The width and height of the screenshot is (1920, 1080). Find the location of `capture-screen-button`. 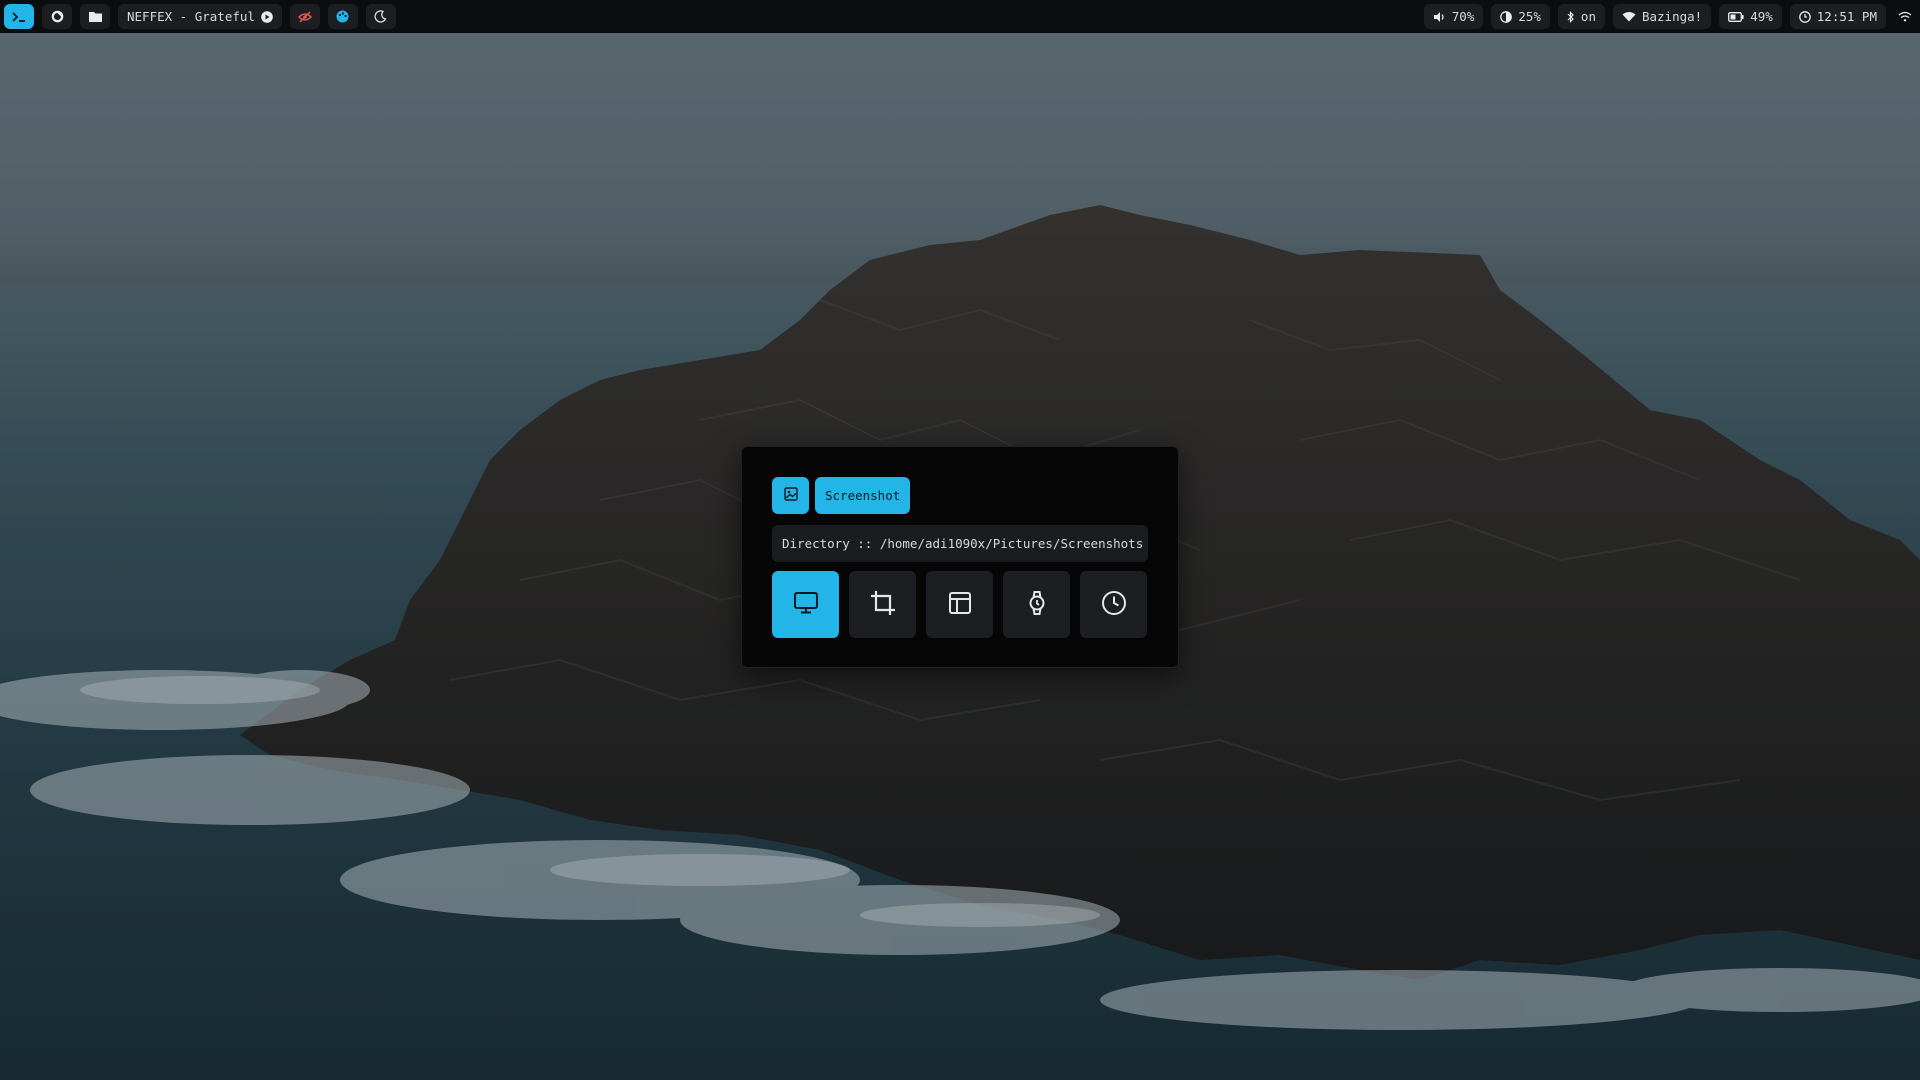

capture-screen-button is located at coordinates (805, 604).